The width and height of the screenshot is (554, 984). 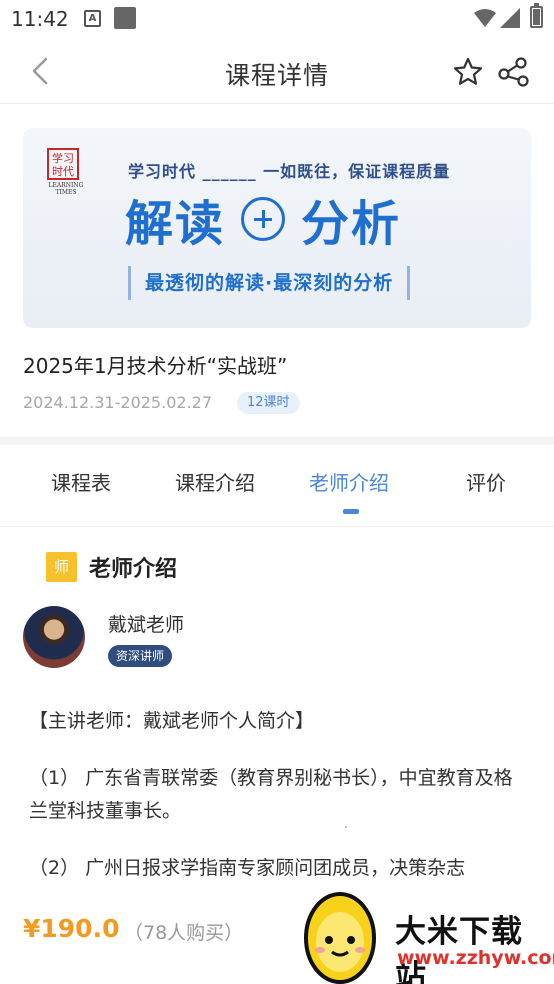 What do you see at coordinates (184, 933) in the screenshot?
I see `buyer-count: （78人购买）` at bounding box center [184, 933].